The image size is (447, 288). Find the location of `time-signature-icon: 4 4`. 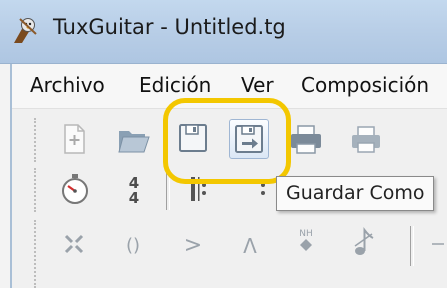

time-signature-icon: 4 4 is located at coordinates (134, 190).